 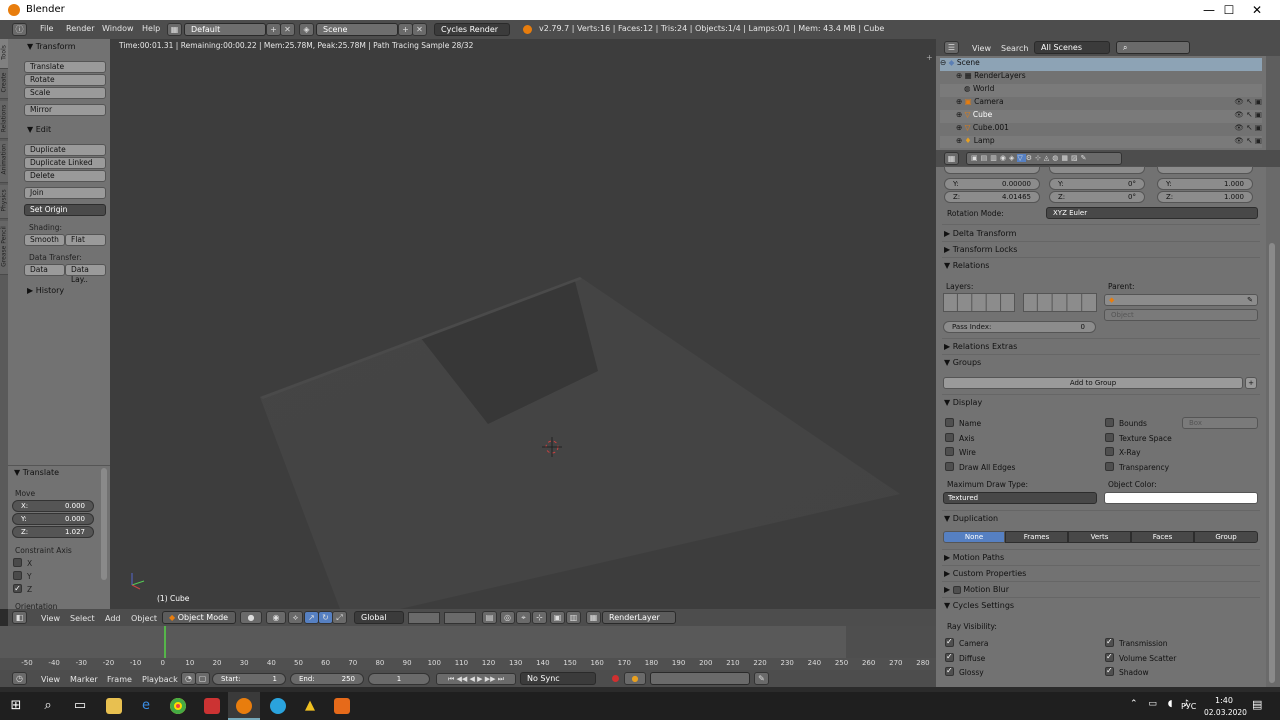 I want to click on manipulator-toggle: ⟡, so click(x=295, y=617).